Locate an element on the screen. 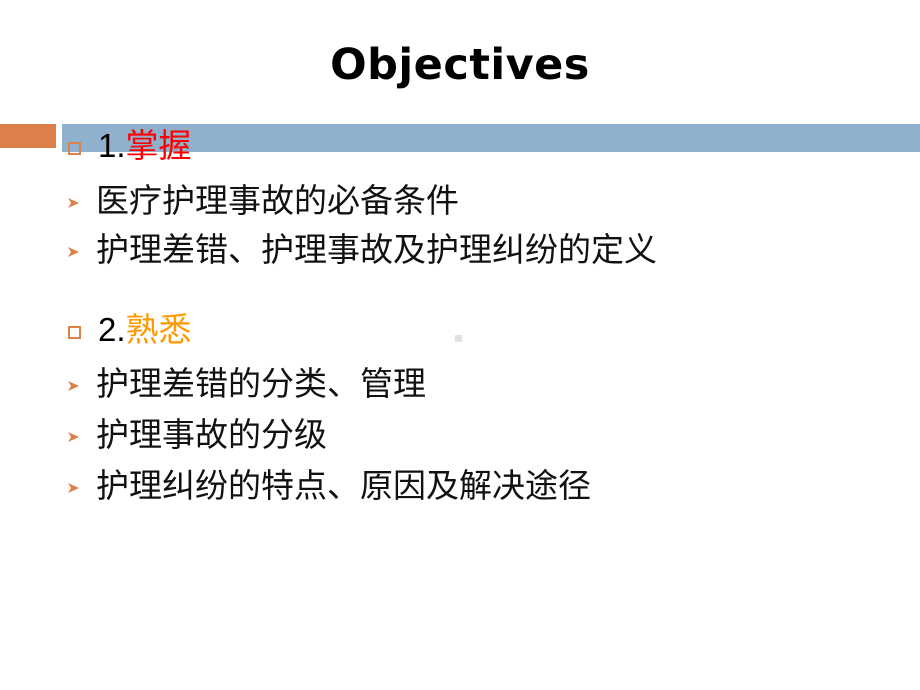 This screenshot has height=690, width=920. list-item: 护理差错的分类、管理 is located at coordinates (246, 384).